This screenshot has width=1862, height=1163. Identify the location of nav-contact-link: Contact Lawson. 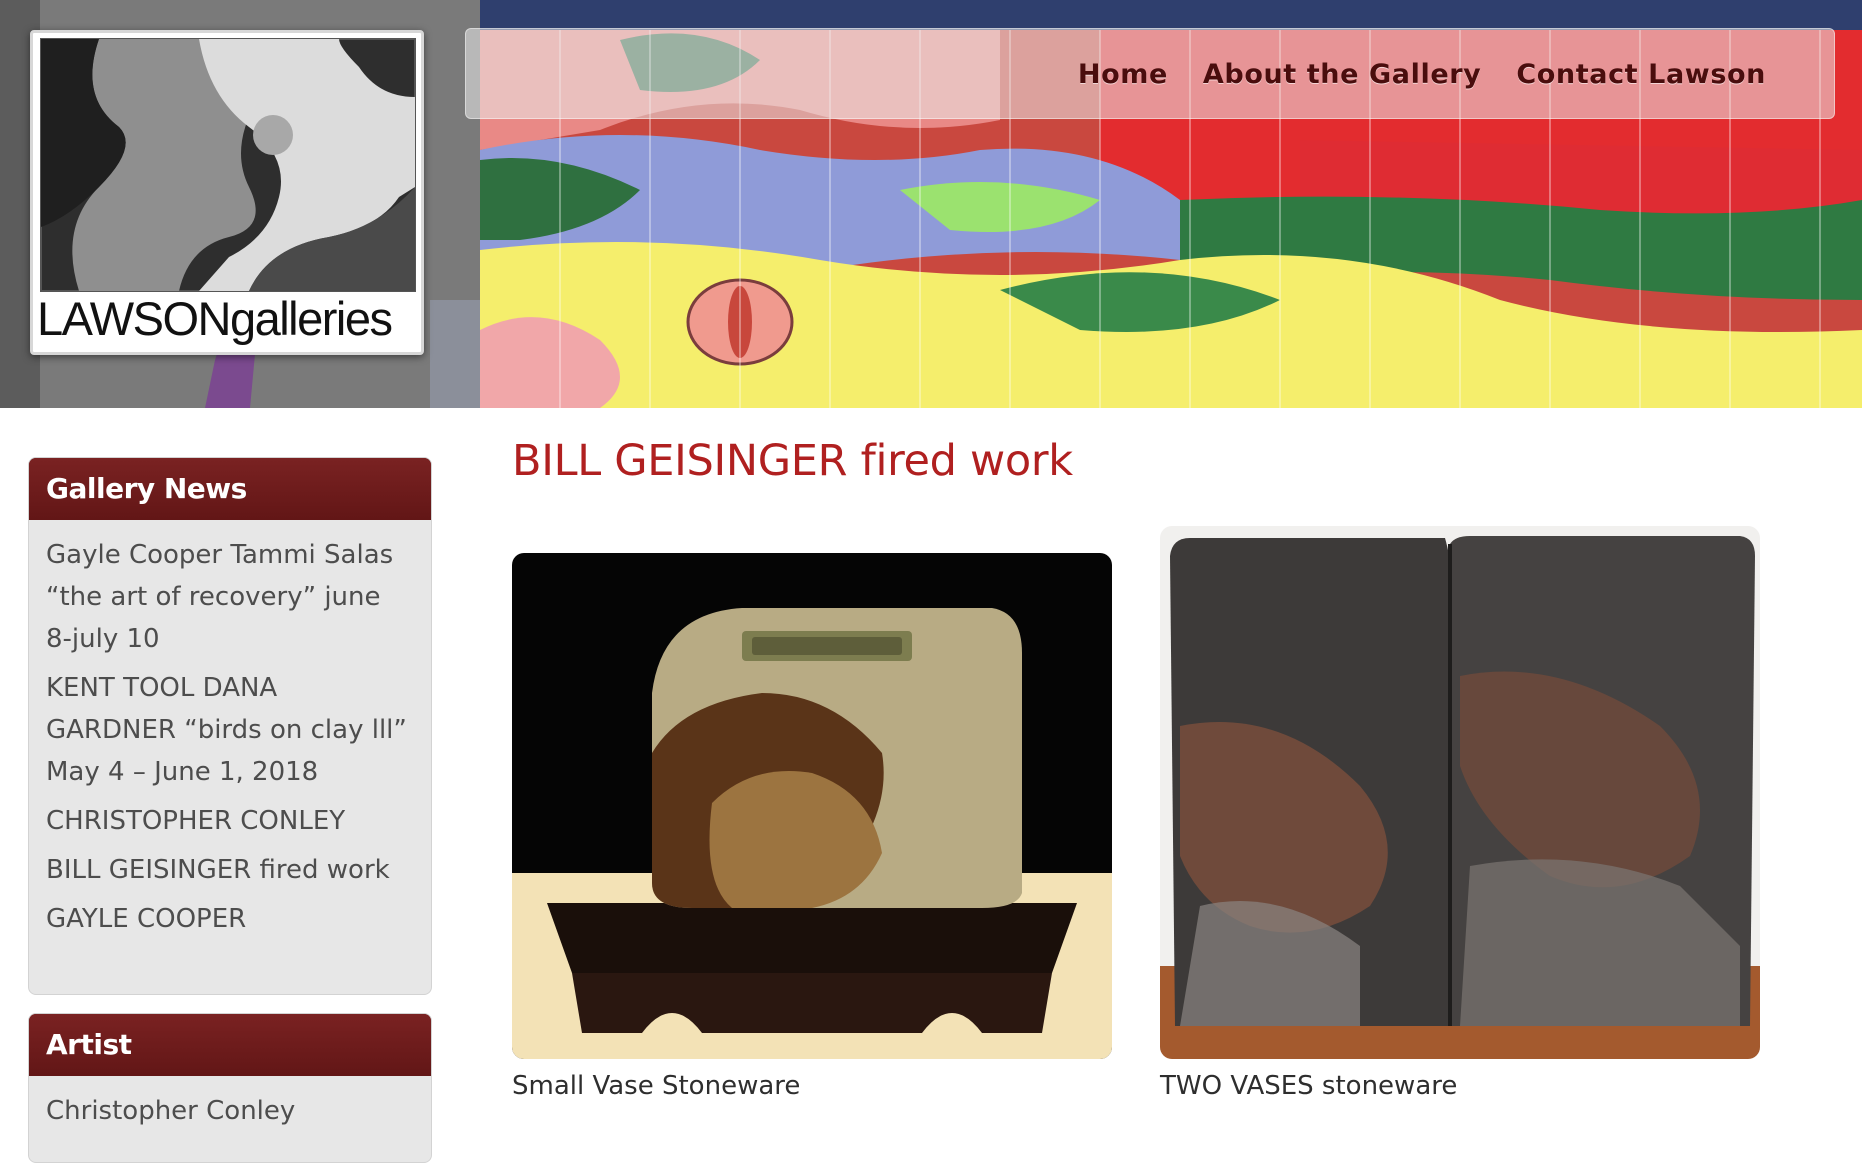
(1641, 74).